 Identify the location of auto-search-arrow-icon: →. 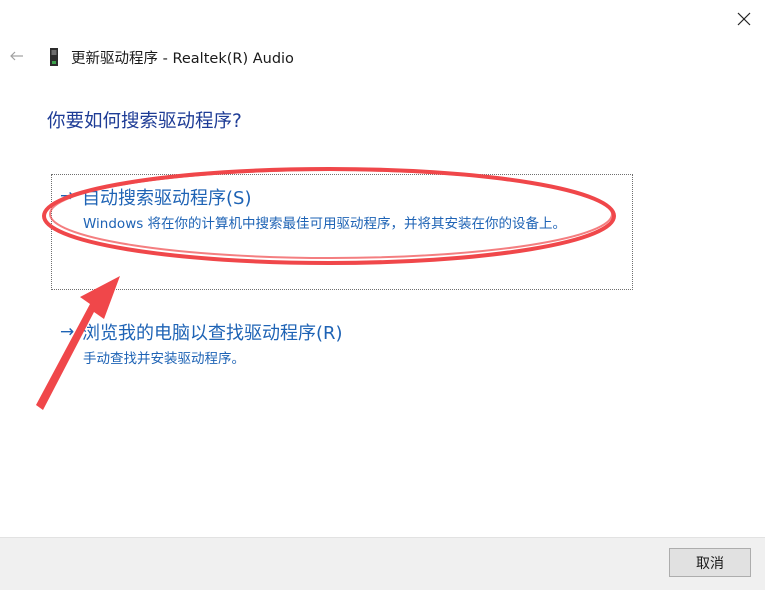
(67, 196).